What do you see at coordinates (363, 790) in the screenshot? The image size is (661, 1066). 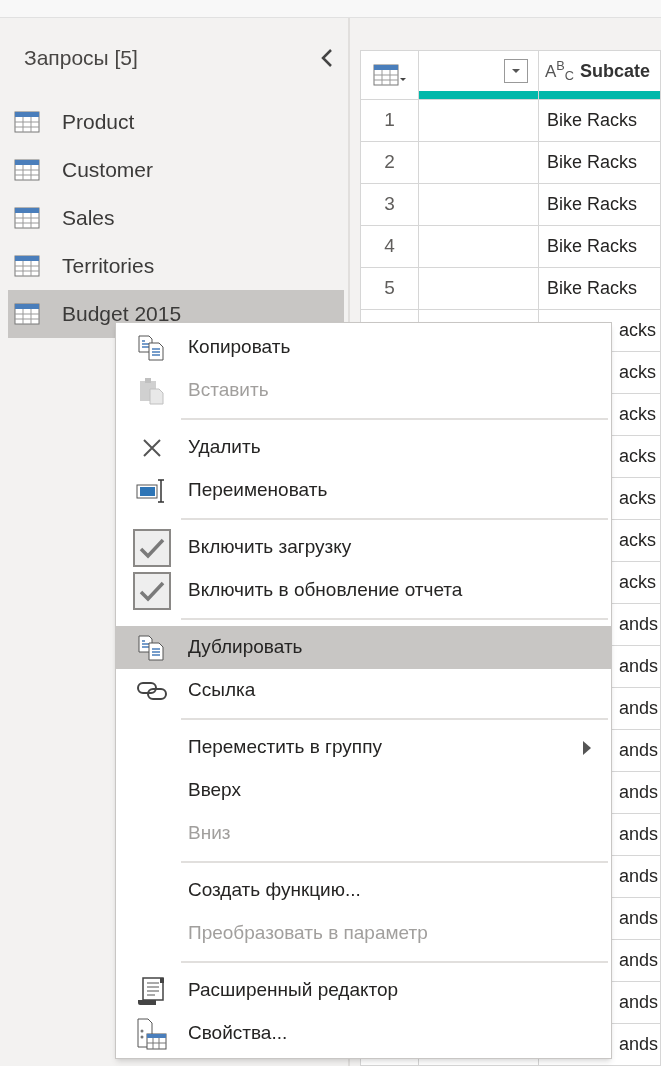 I see `menu-item: Вверх` at bounding box center [363, 790].